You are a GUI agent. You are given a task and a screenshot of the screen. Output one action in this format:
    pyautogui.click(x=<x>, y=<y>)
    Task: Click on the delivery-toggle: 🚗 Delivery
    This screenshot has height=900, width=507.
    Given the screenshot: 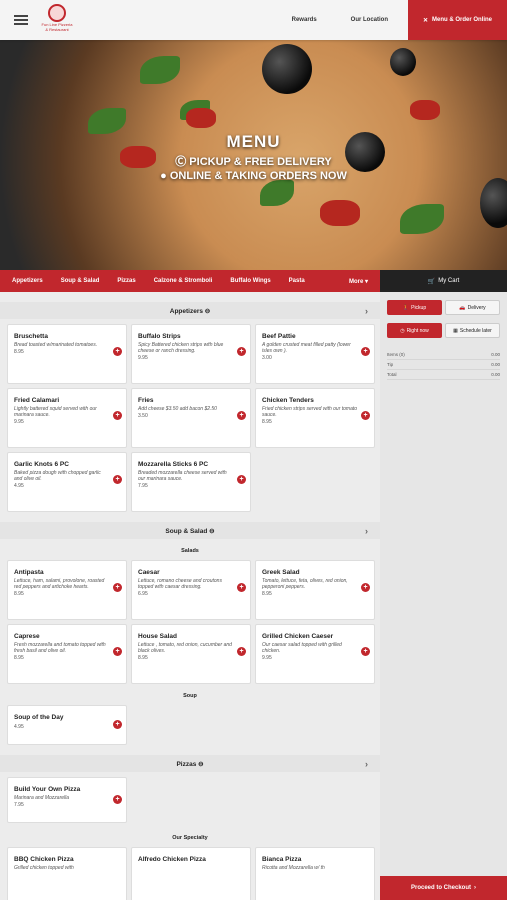 What is the action you would take?
    pyautogui.click(x=472, y=307)
    